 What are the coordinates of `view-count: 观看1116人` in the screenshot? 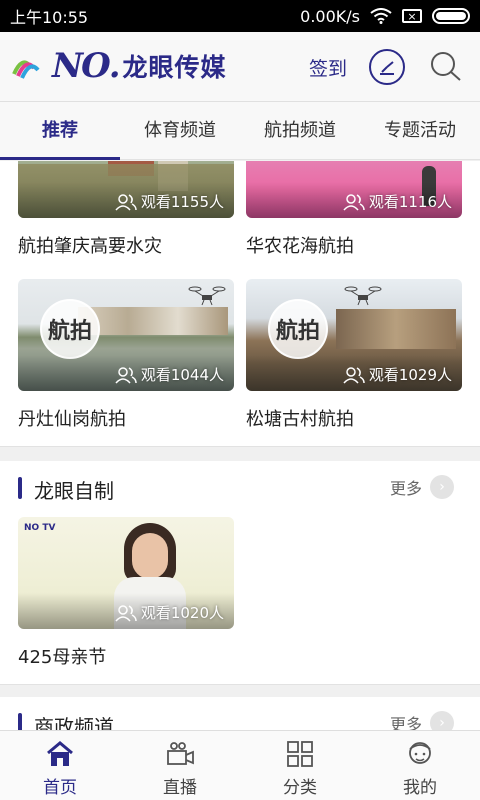 It's located at (397, 201).